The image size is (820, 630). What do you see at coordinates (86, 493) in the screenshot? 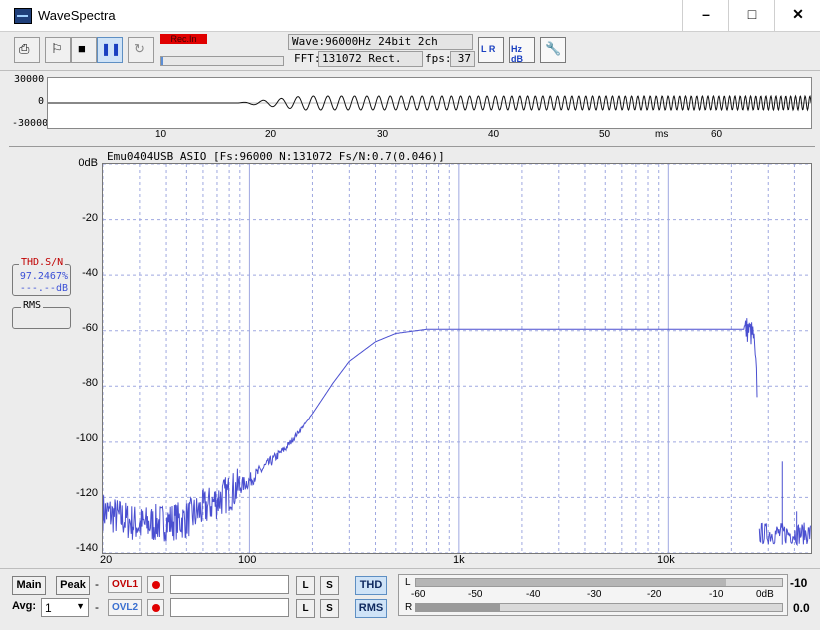
I see `spectrum-y-tick: -120` at bounding box center [86, 493].